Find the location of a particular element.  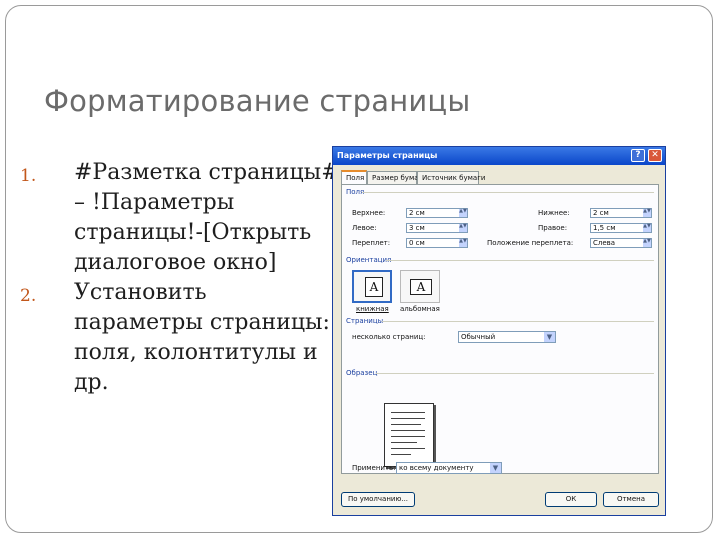

slide-title: Форматирование страницы is located at coordinates (257, 101).